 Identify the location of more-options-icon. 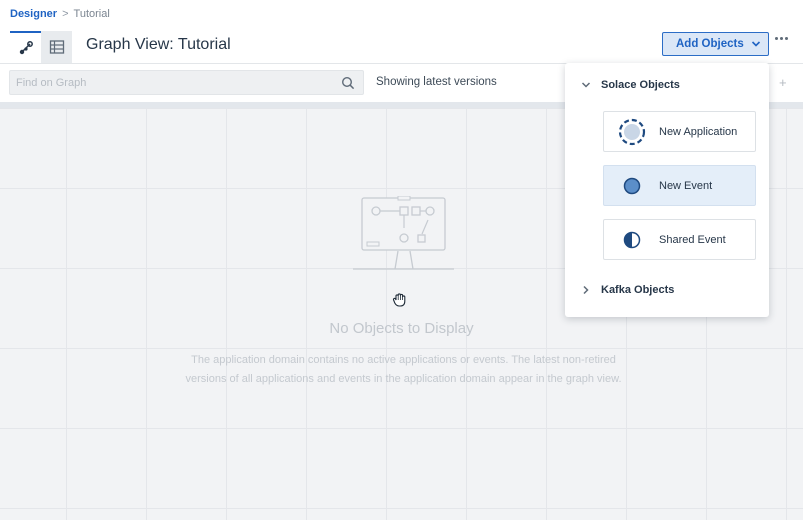
(781, 38).